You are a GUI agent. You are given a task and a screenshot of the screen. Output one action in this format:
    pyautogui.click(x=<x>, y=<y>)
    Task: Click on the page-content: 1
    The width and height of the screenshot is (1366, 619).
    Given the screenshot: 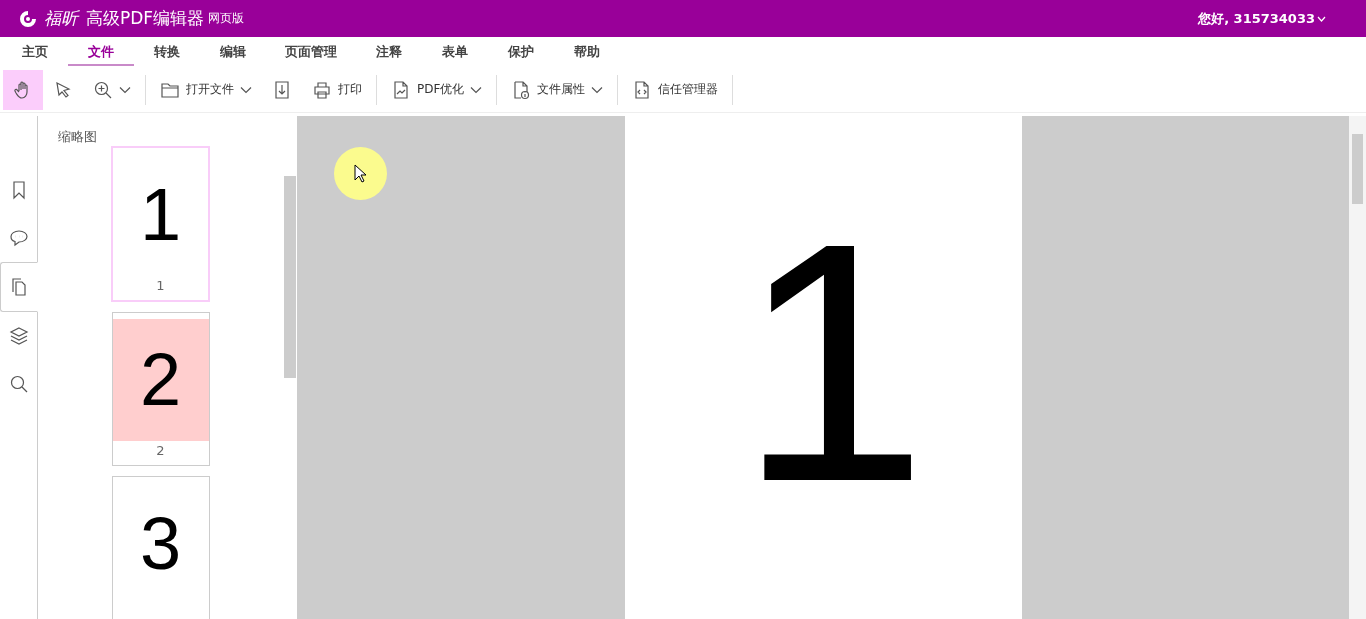 What is the action you would take?
    pyautogui.click(x=833, y=362)
    